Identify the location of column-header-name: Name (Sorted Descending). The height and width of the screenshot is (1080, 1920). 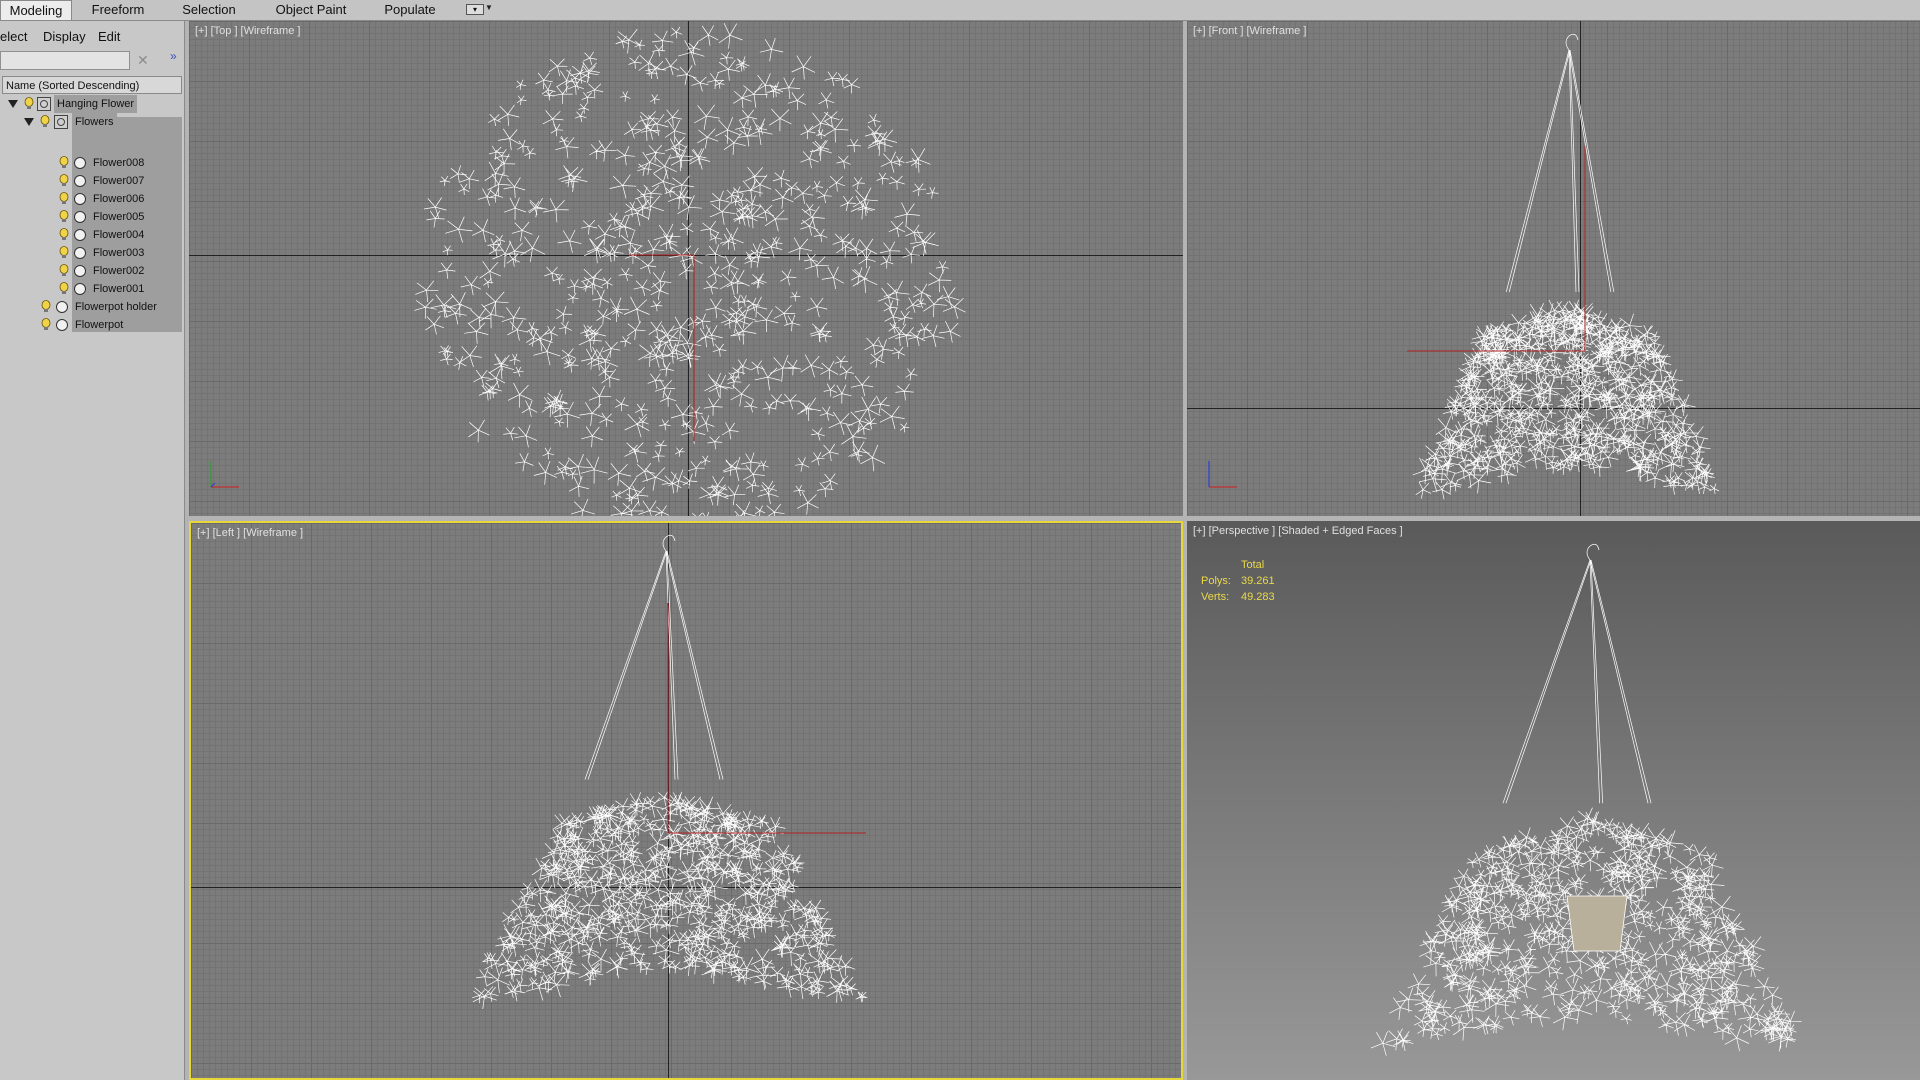
(92, 85).